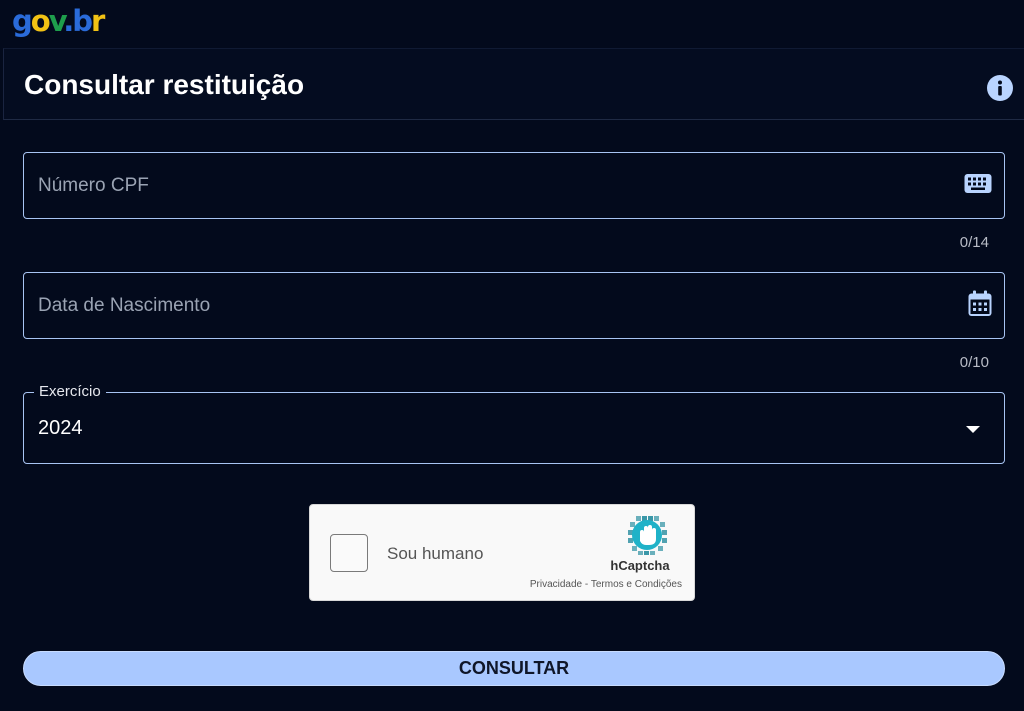 The image size is (1024, 711). Describe the element at coordinates (978, 185) in the screenshot. I see `keyboard-icon` at that location.